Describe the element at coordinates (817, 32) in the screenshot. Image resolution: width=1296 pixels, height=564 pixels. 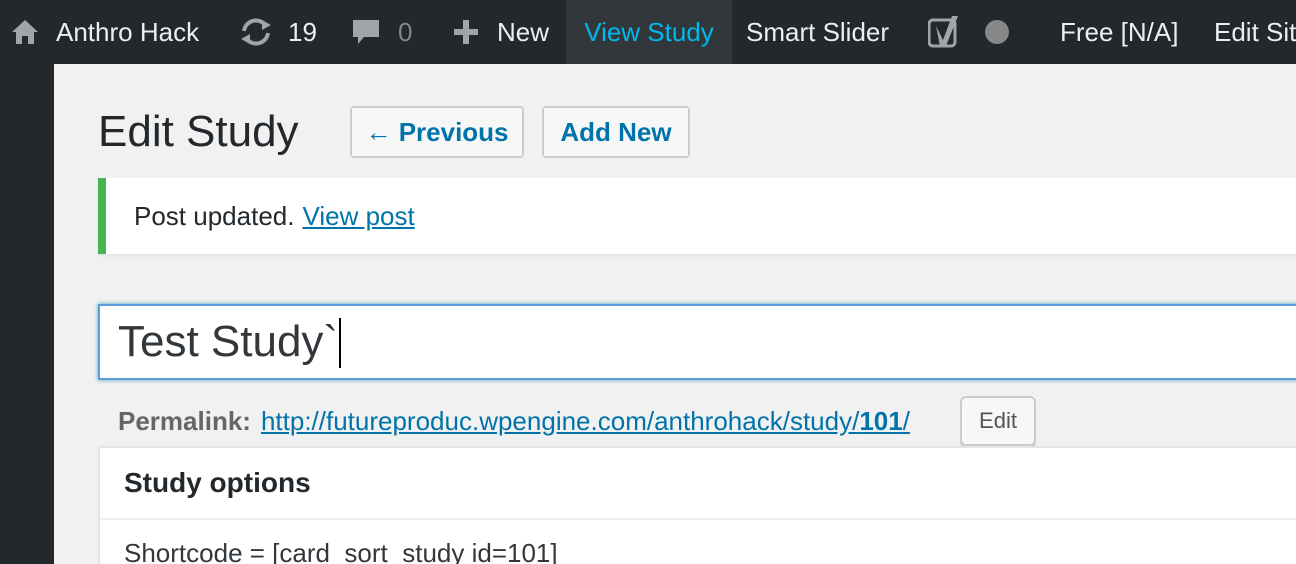
I see `smart-slider-link: Smart Slider` at that location.